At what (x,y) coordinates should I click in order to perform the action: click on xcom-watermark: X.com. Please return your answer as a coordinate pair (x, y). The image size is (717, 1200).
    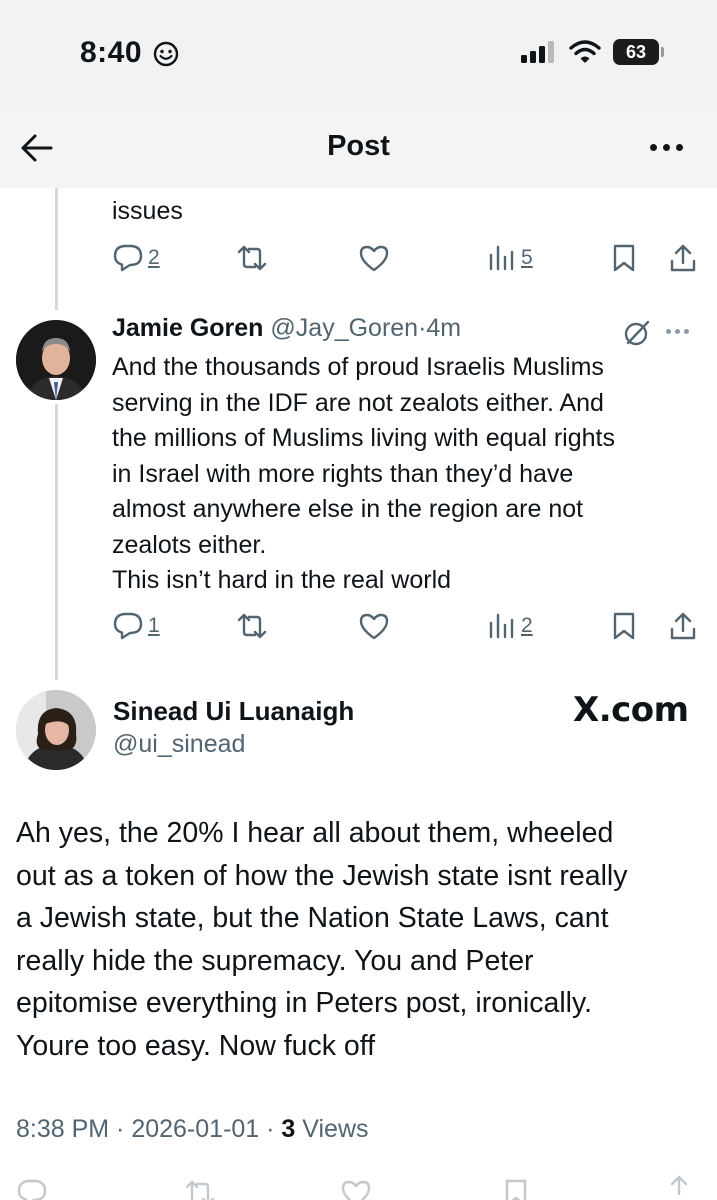
    Looking at the image, I should click on (631, 710).